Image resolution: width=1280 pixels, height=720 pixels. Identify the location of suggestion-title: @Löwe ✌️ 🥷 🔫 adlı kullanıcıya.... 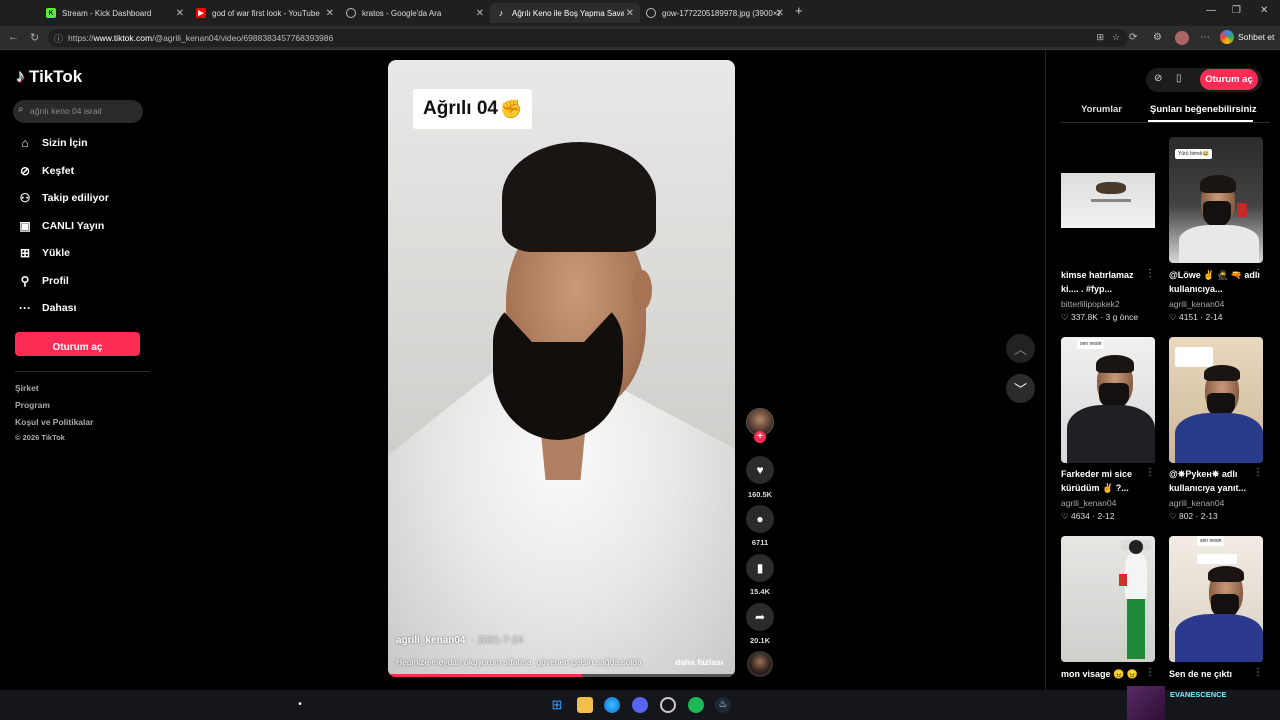
(1215, 282).